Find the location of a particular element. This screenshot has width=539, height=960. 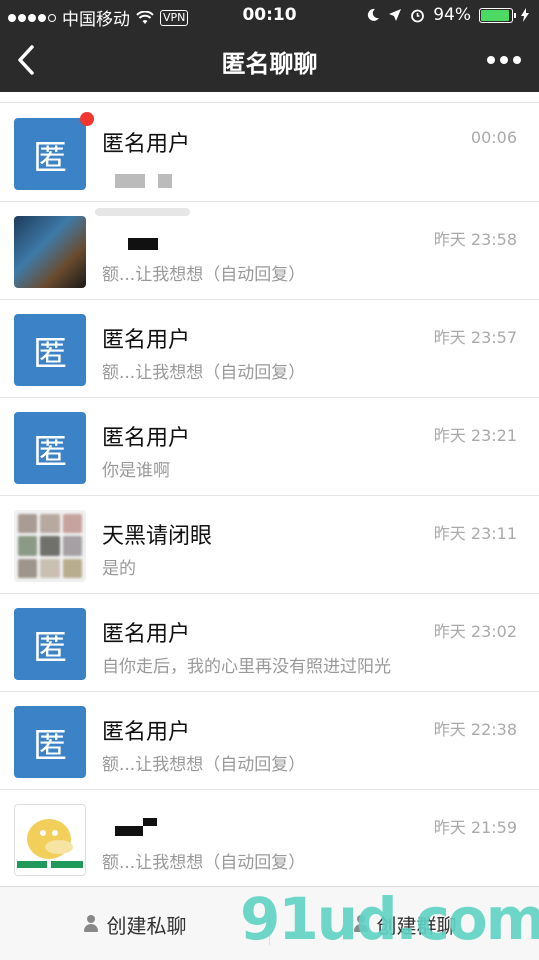

more-icon is located at coordinates (504, 60).